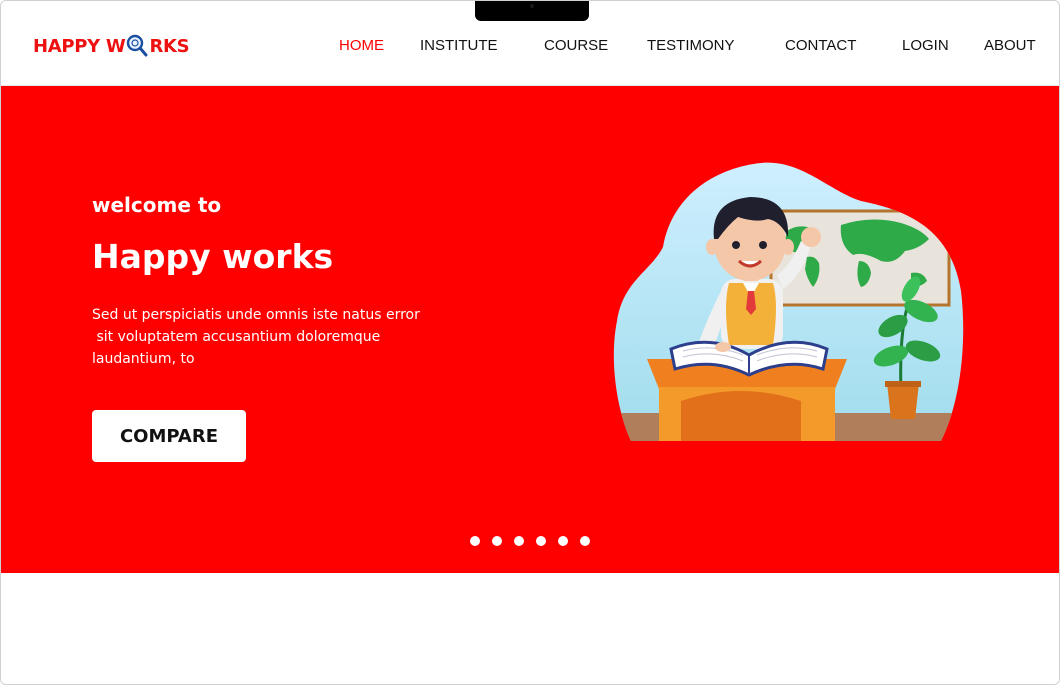  I want to click on hero-welcome: welcome to, so click(157, 205).